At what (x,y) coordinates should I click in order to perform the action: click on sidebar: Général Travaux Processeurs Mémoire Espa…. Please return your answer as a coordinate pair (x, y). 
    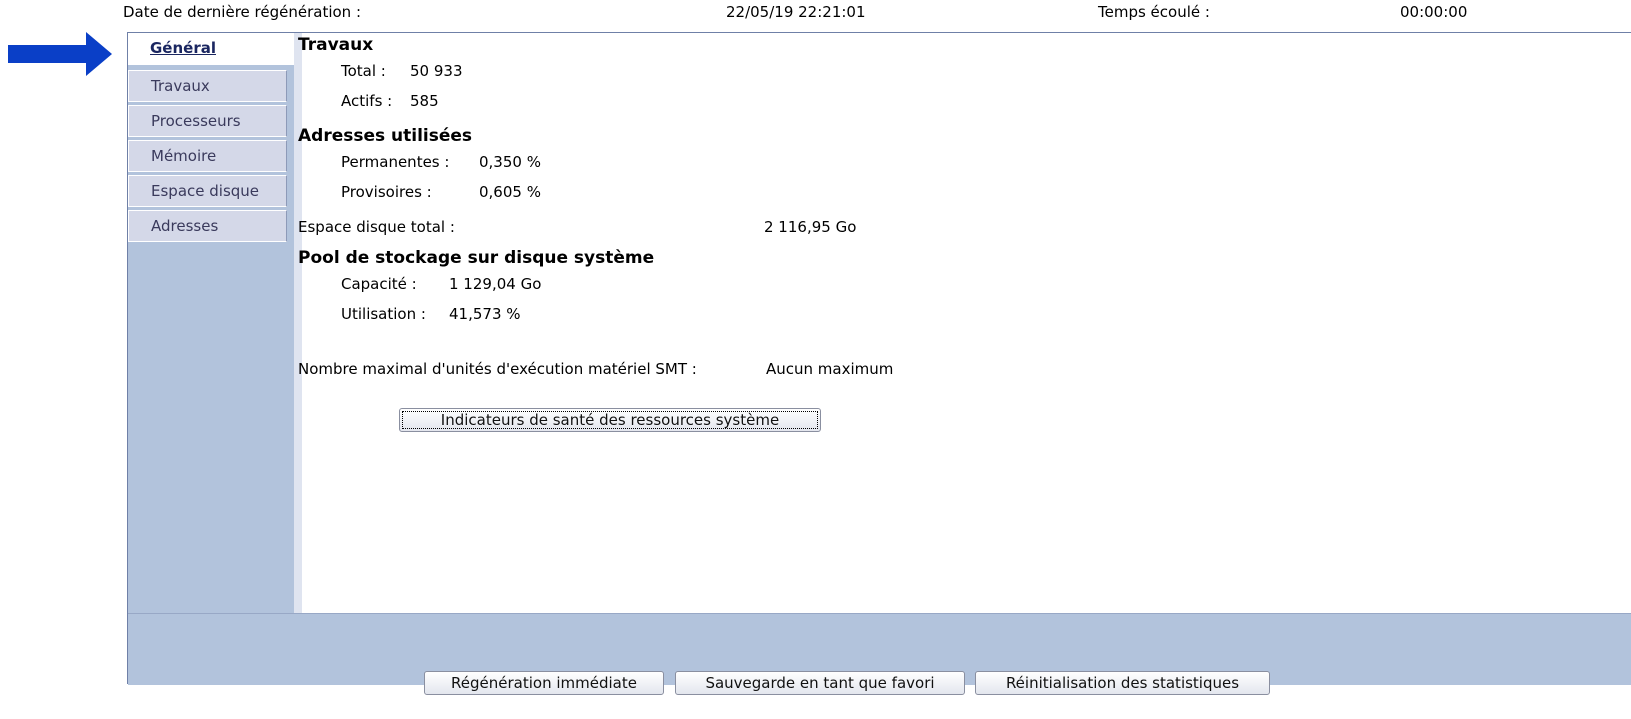
    Looking at the image, I should click on (211, 336).